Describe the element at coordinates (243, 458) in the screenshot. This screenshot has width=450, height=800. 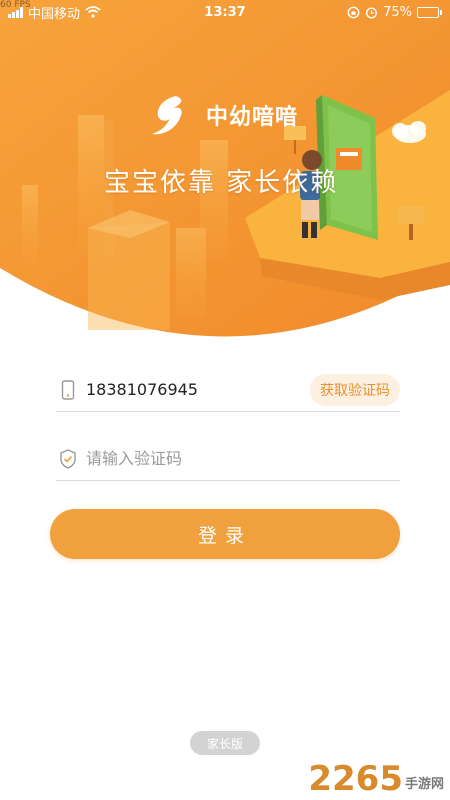
I see `verification-code-input` at that location.